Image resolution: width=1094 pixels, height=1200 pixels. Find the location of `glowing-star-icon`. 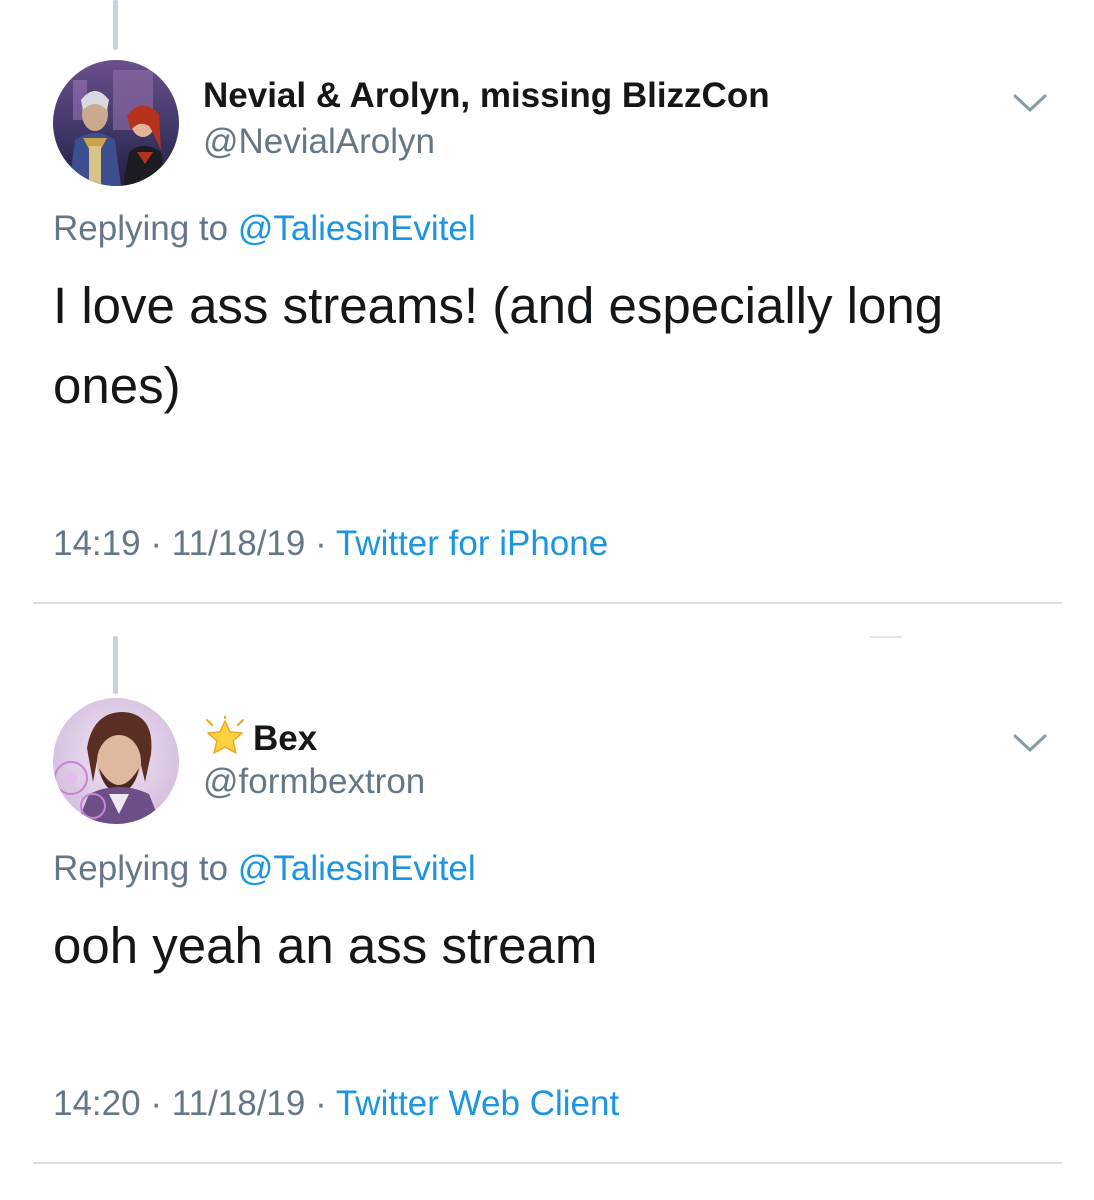

glowing-star-icon is located at coordinates (225, 735).